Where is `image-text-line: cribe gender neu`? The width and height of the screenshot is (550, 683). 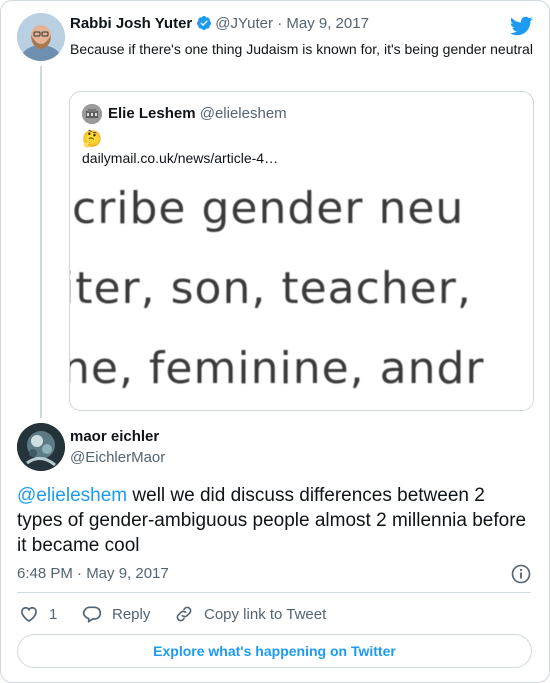
image-text-line: cribe gender neu is located at coordinates (268, 208).